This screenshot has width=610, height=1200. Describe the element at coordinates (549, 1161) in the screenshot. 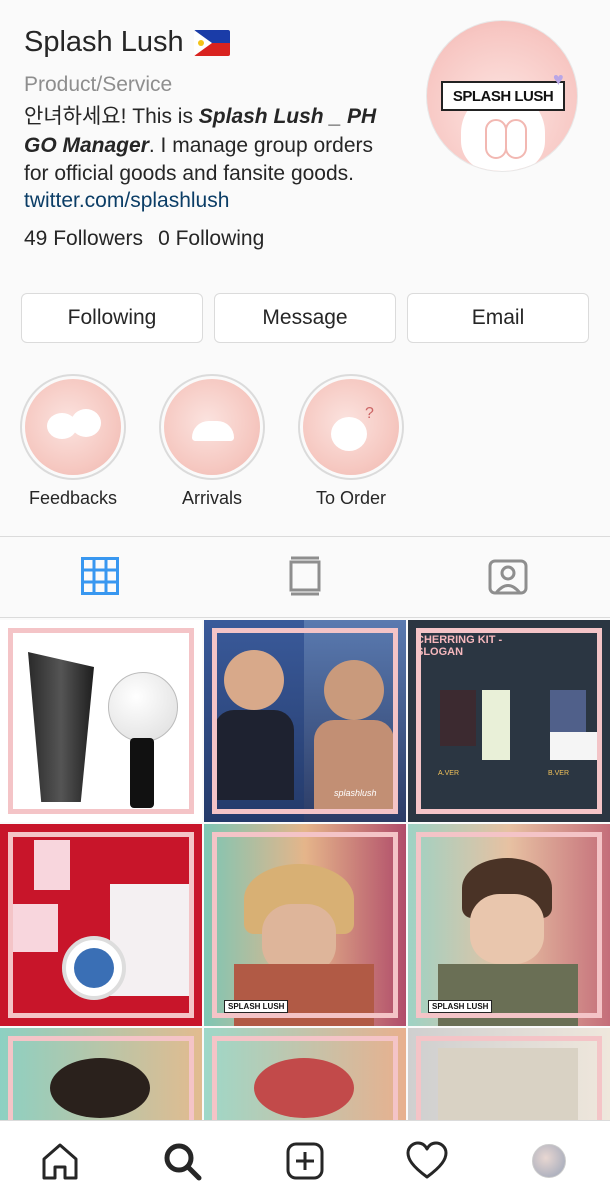

I see `profile-avatar-small` at that location.